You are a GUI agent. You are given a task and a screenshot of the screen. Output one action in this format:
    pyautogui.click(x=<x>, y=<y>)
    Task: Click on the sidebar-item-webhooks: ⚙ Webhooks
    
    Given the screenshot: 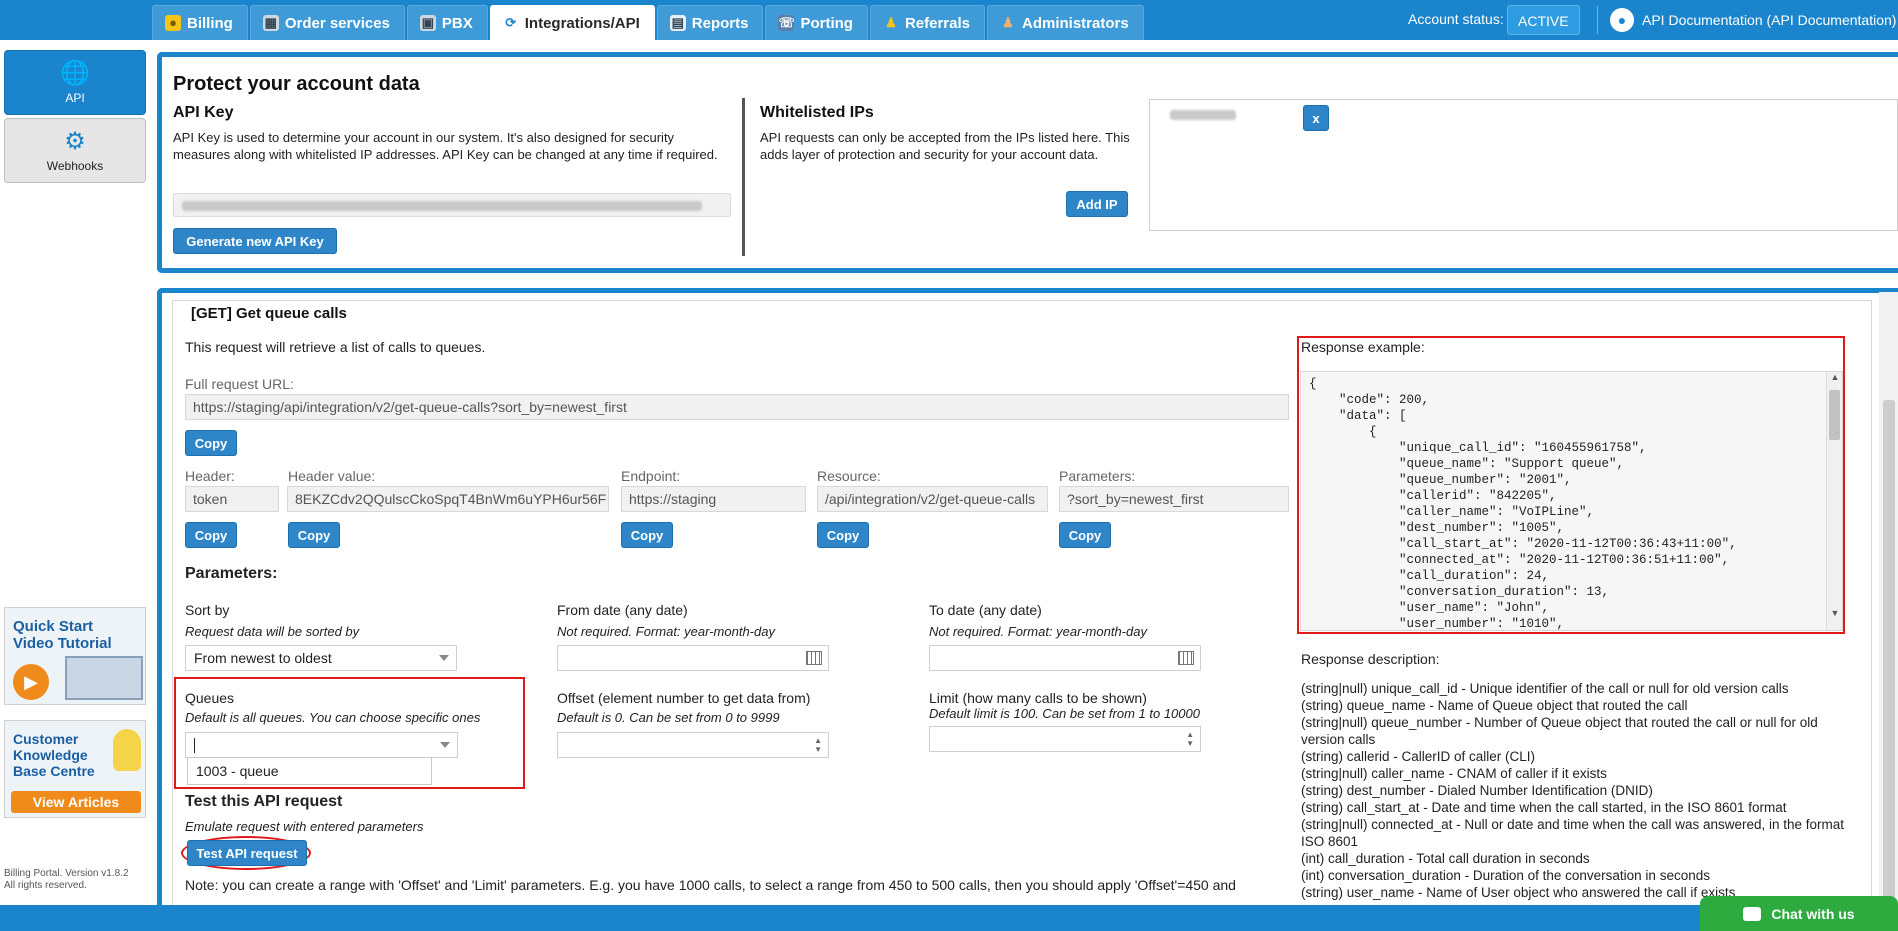 What is the action you would take?
    pyautogui.click(x=75, y=150)
    